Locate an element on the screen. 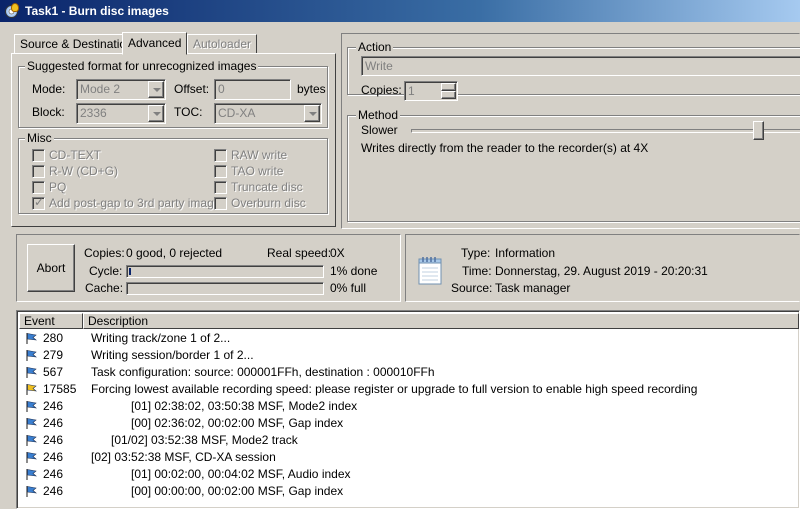 This screenshot has width=800, height=509. speed-label: Slower is located at coordinates (379, 130).